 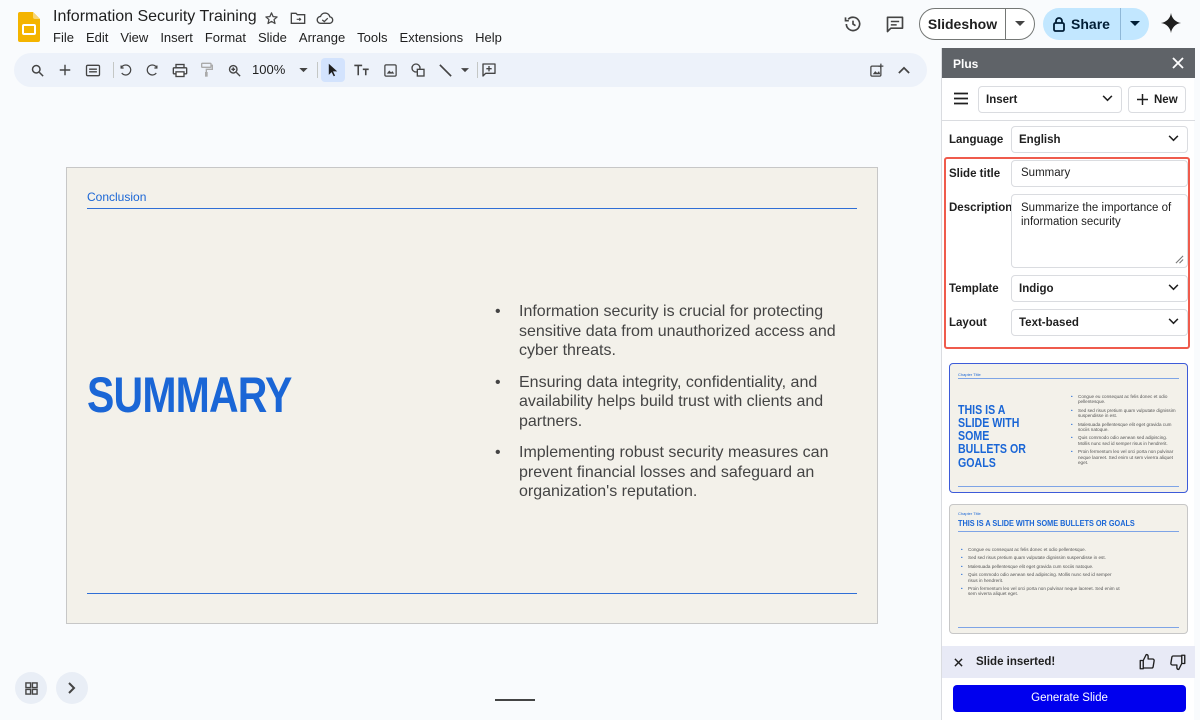 I want to click on hamburger-menu-icon, so click(x=962, y=100).